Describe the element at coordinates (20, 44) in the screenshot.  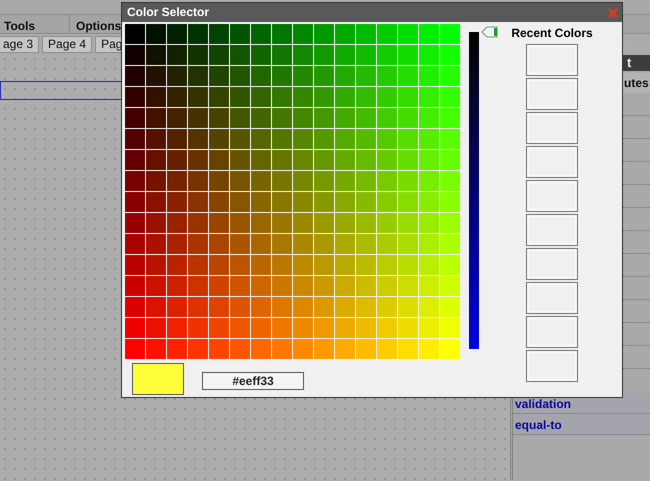
I see `page-tab: age 3` at that location.